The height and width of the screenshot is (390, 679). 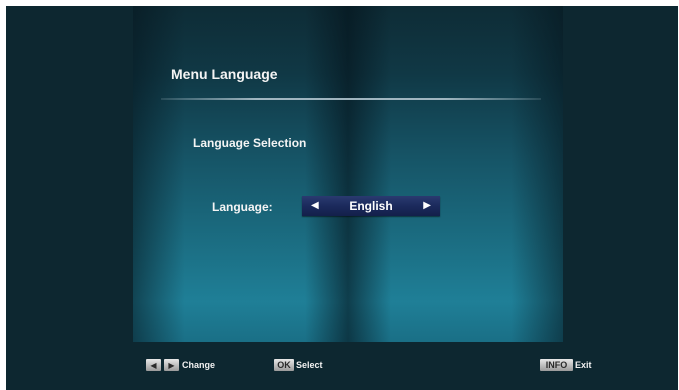 I want to click on language-selector: ◀ English ▶, so click(x=371, y=206).